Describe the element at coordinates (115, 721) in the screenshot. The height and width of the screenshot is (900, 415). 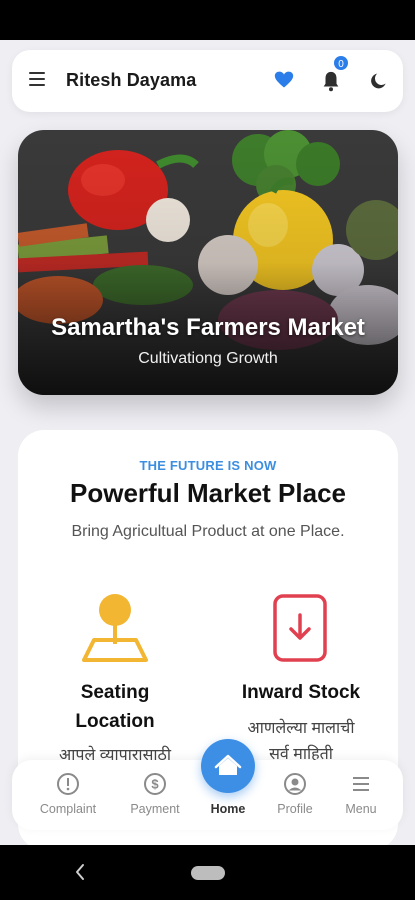
I see `feature-seating-title-line2: Location` at that location.